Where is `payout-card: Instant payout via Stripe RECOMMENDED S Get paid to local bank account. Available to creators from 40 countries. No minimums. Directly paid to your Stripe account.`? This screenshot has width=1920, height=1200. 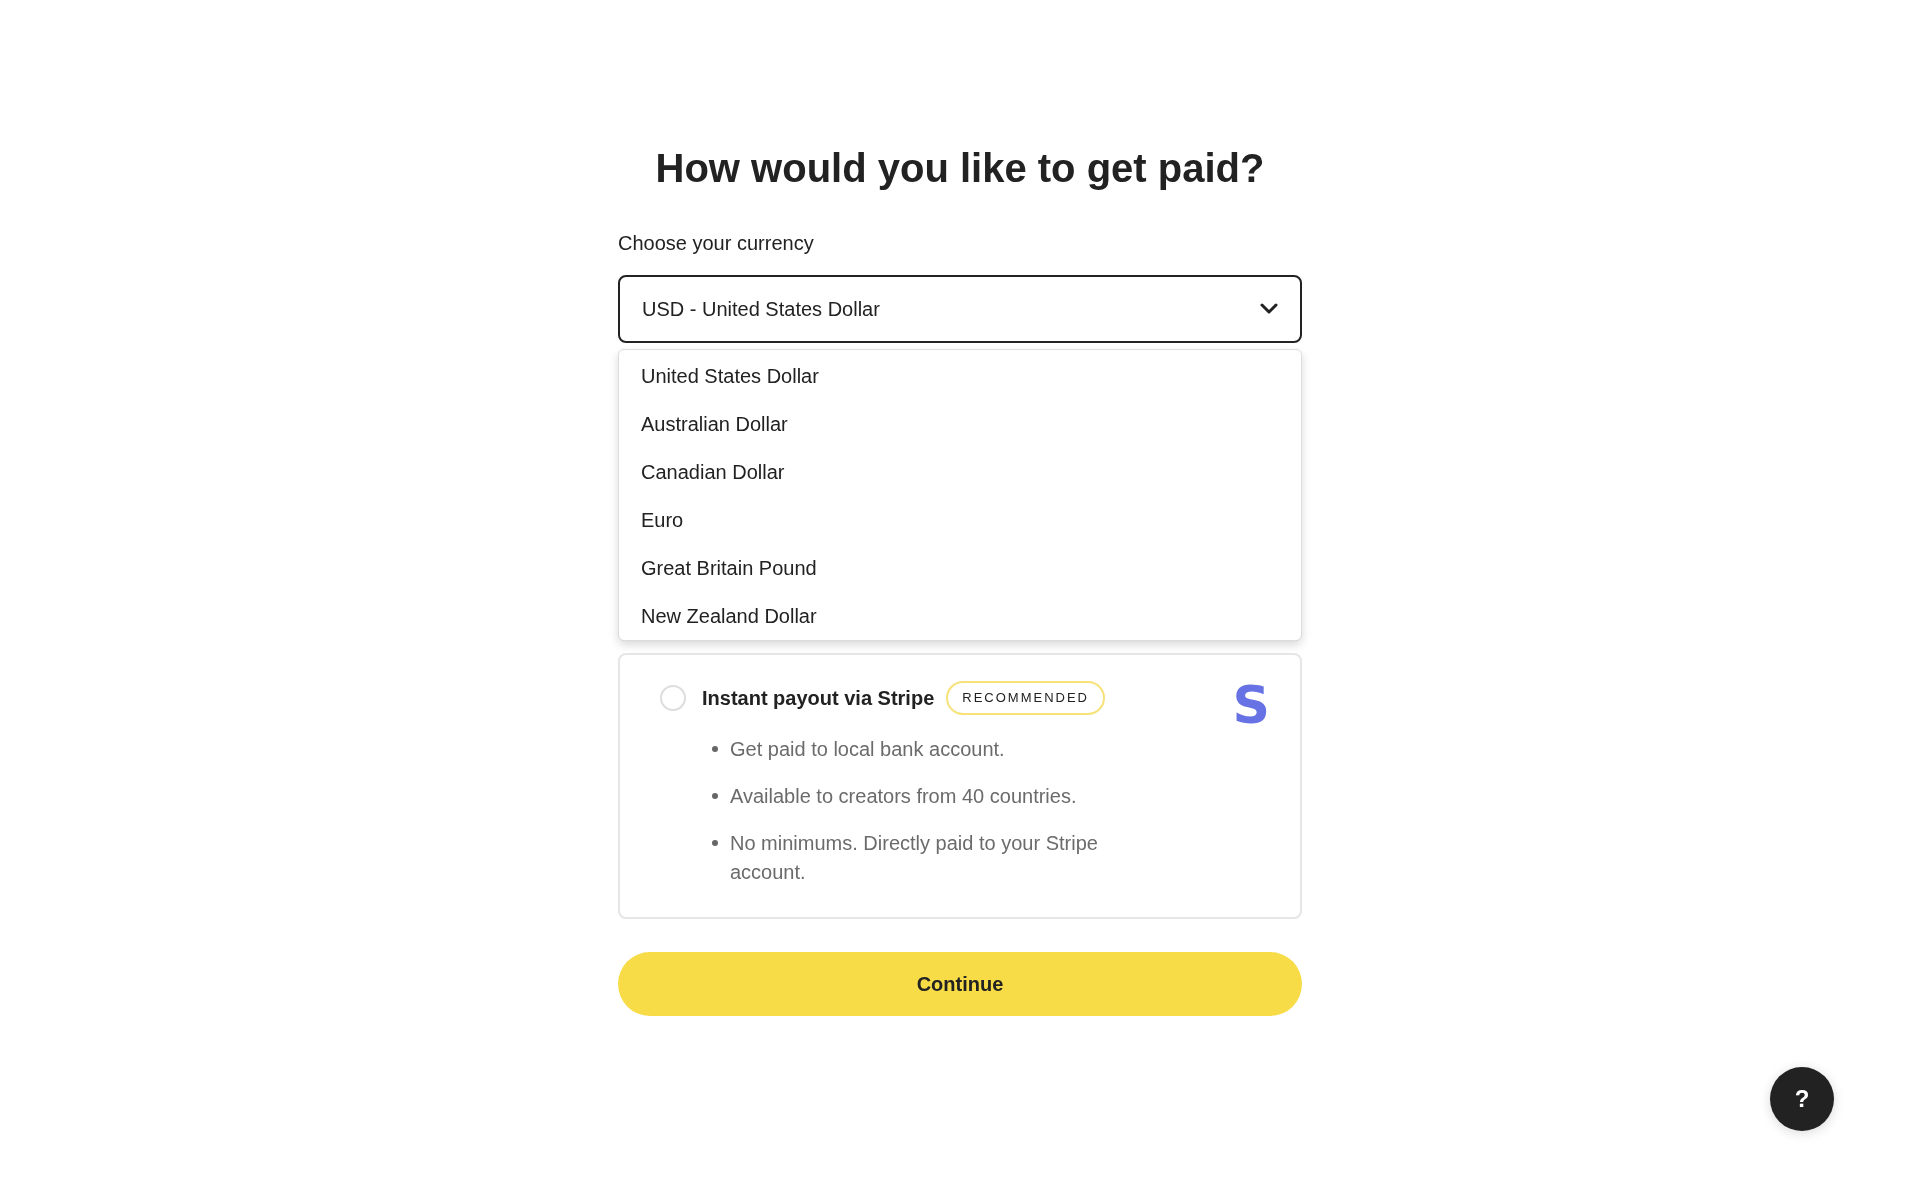
payout-card: Instant payout via Stripe RECOMMENDED S Get paid to local bank account. Available to creators from 40 countries. No minimums. Directly paid to your Stripe account. is located at coordinates (960, 786).